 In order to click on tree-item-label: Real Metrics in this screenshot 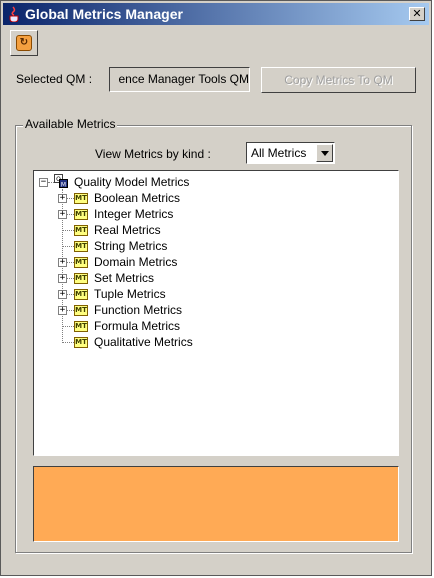, I will do `click(127, 230)`.